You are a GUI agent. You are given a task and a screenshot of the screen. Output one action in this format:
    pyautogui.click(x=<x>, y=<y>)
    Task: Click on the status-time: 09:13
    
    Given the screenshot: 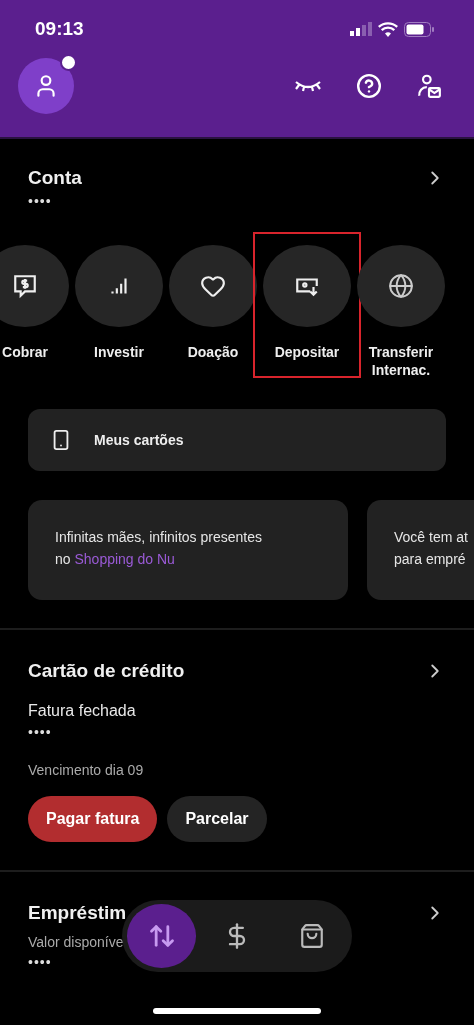 What is the action you would take?
    pyautogui.click(x=59, y=29)
    